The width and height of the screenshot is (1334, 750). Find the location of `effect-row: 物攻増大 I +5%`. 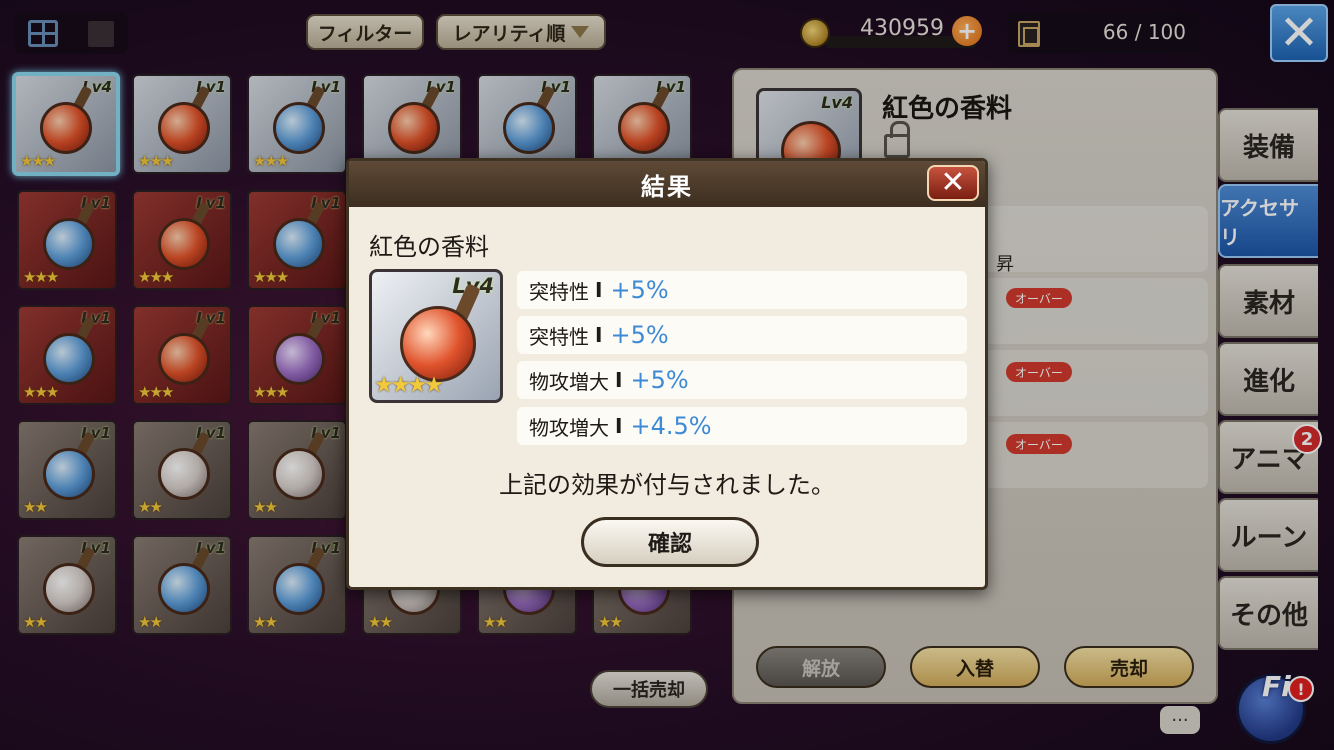

effect-row: 物攻増大 I +5% is located at coordinates (742, 380).